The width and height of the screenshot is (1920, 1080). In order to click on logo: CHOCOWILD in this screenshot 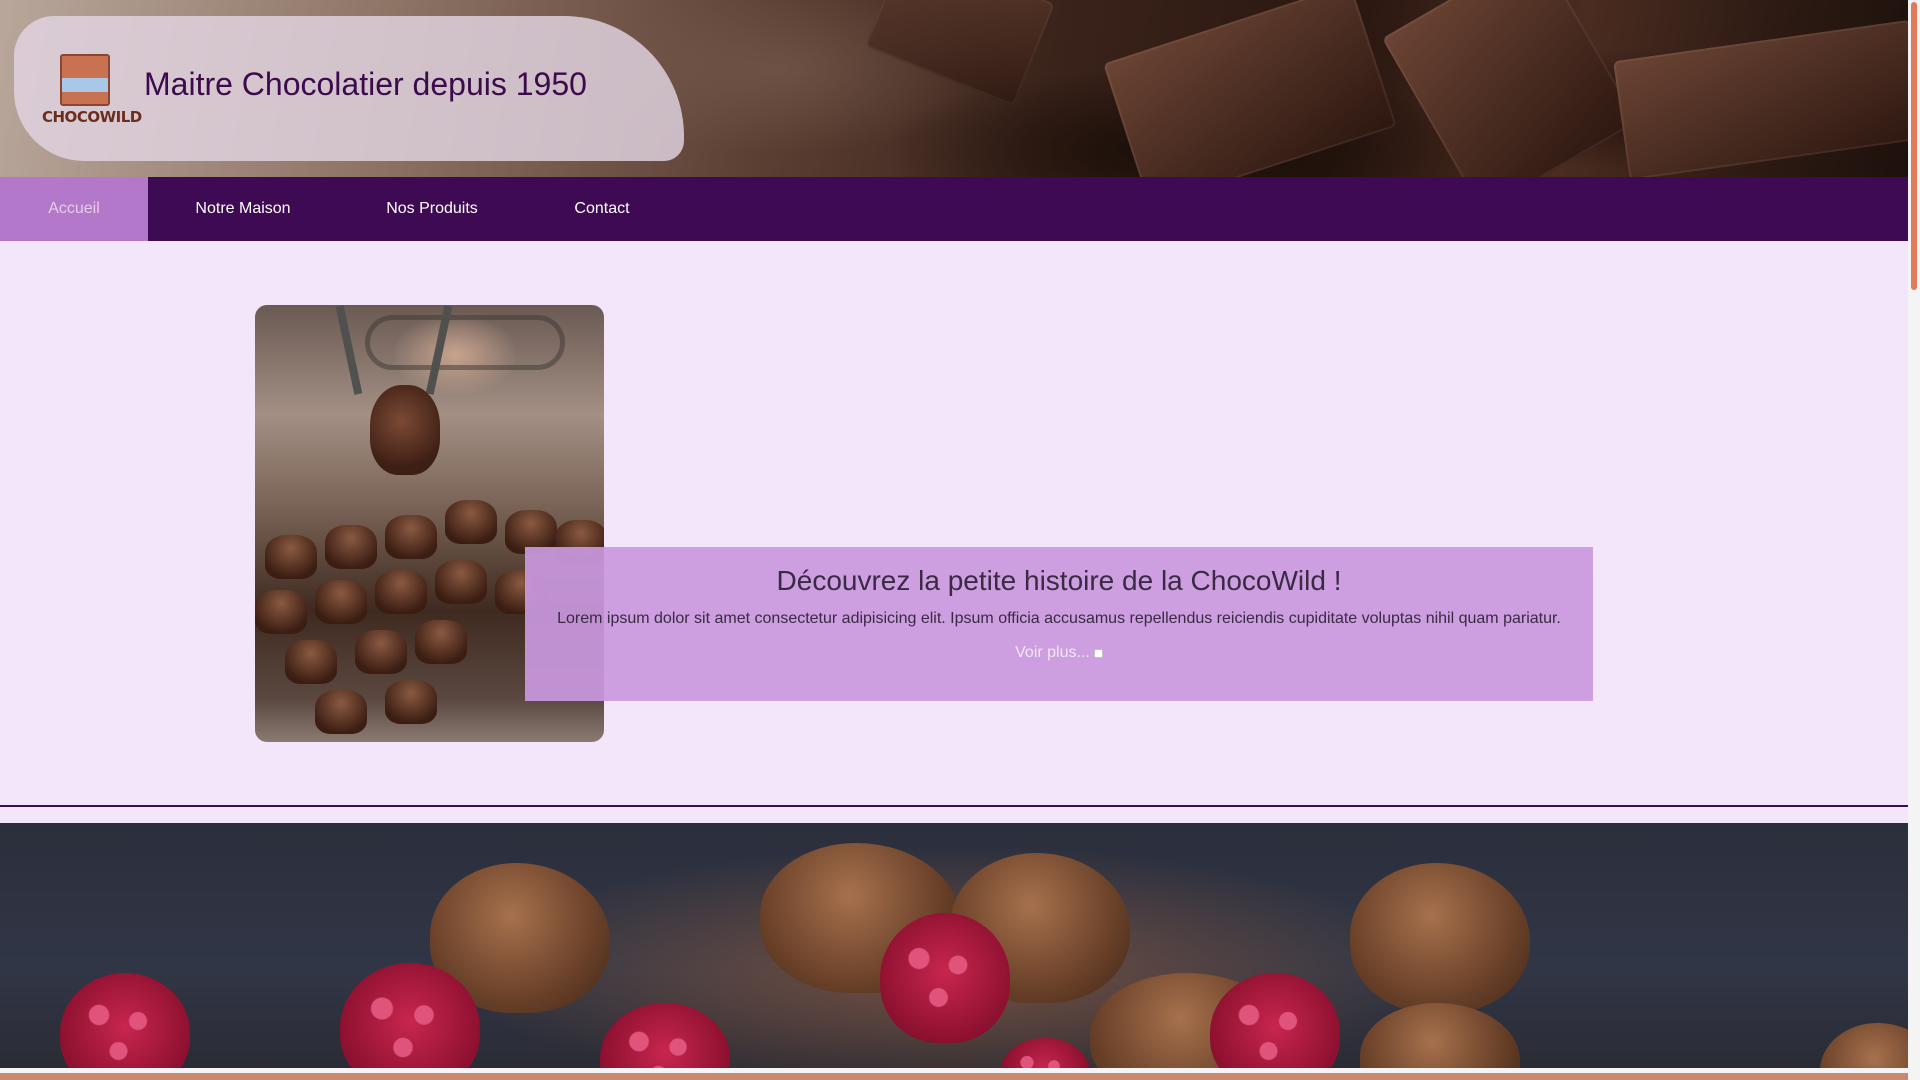, I will do `click(92, 90)`.